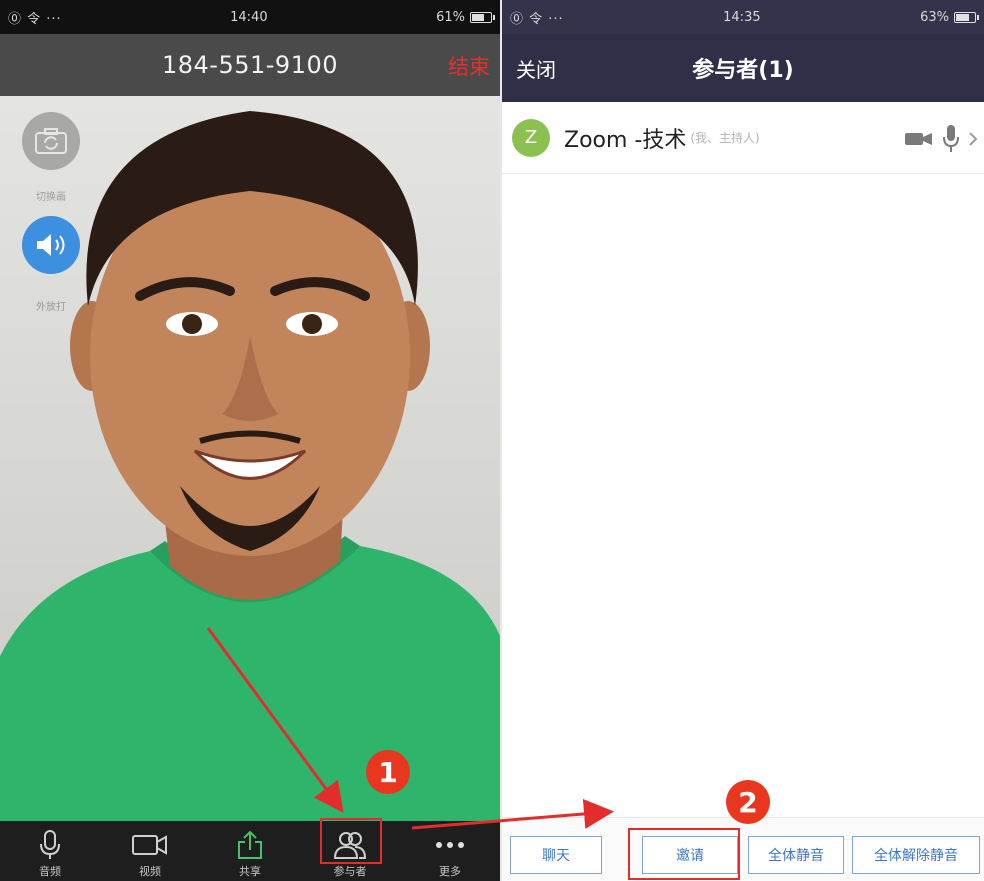 This screenshot has width=984, height=881. Describe the element at coordinates (796, 855) in the screenshot. I see `mute-all-button: 全体静音` at that location.